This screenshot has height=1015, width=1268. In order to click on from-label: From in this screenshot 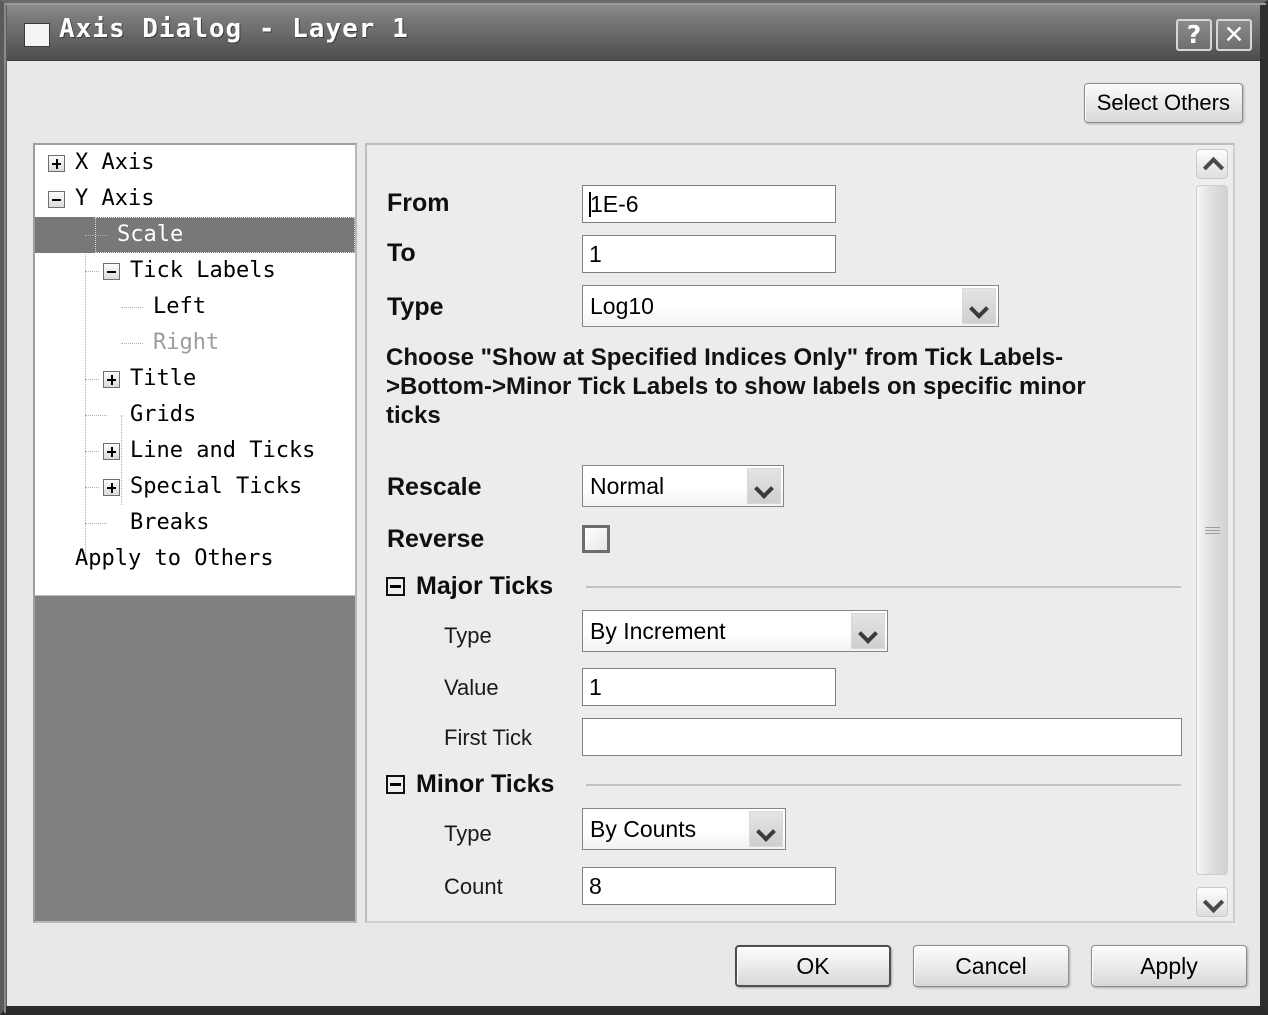, I will do `click(418, 203)`.